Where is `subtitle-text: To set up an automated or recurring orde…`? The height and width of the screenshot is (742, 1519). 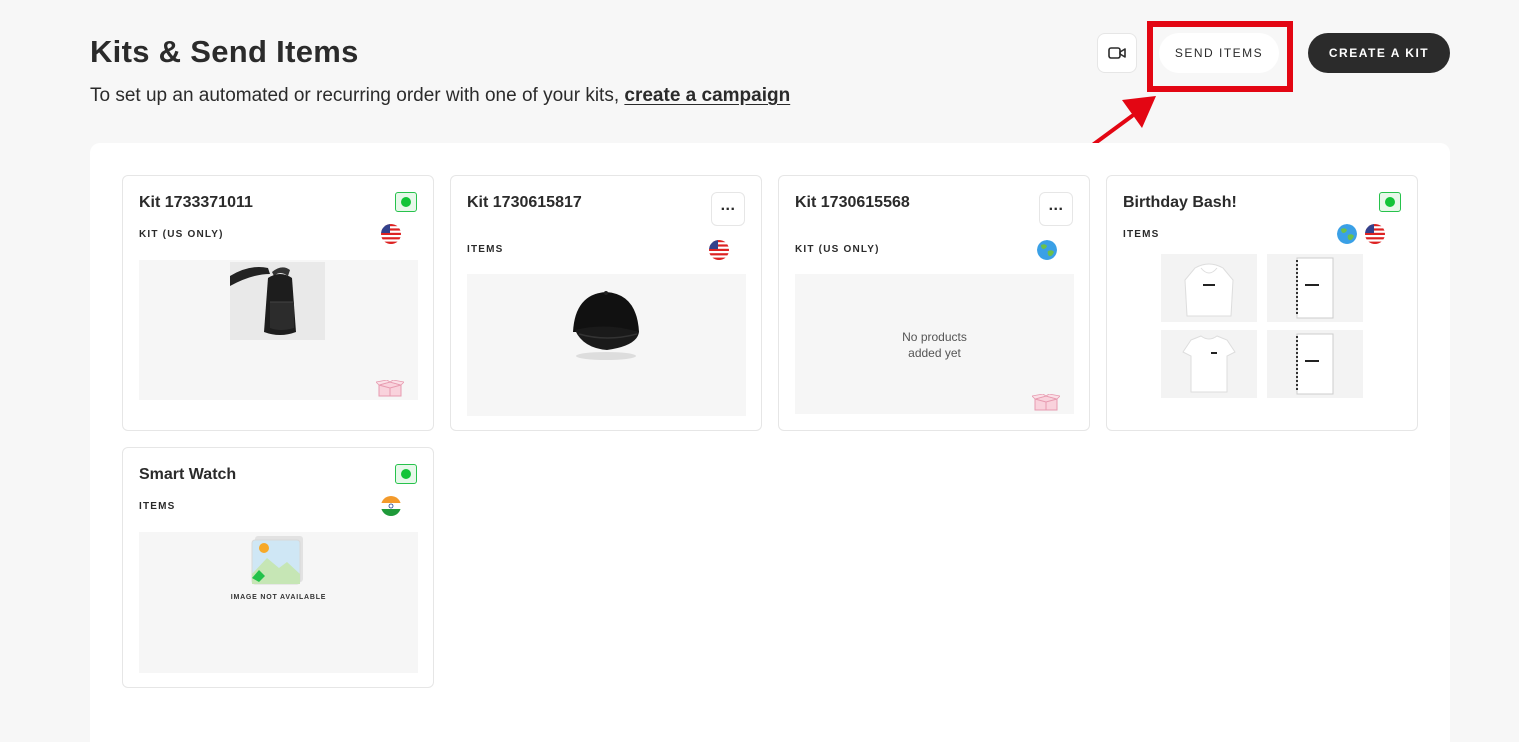 subtitle-text: To set up an automated or recurring orde… is located at coordinates (355, 95).